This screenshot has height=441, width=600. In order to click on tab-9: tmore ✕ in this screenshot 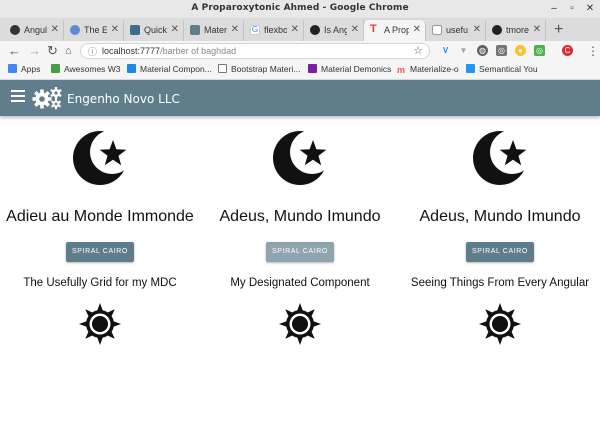, I will do `click(516, 30)`.